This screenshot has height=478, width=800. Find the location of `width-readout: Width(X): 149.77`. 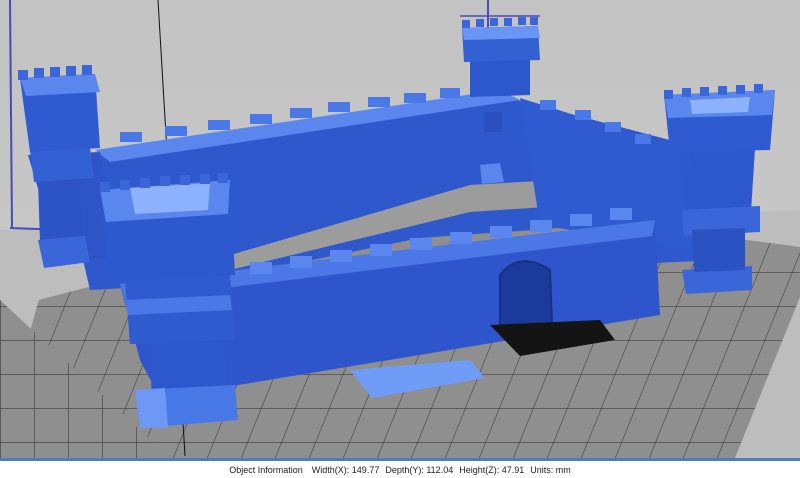

width-readout: Width(X): 149.77 is located at coordinates (345, 469).